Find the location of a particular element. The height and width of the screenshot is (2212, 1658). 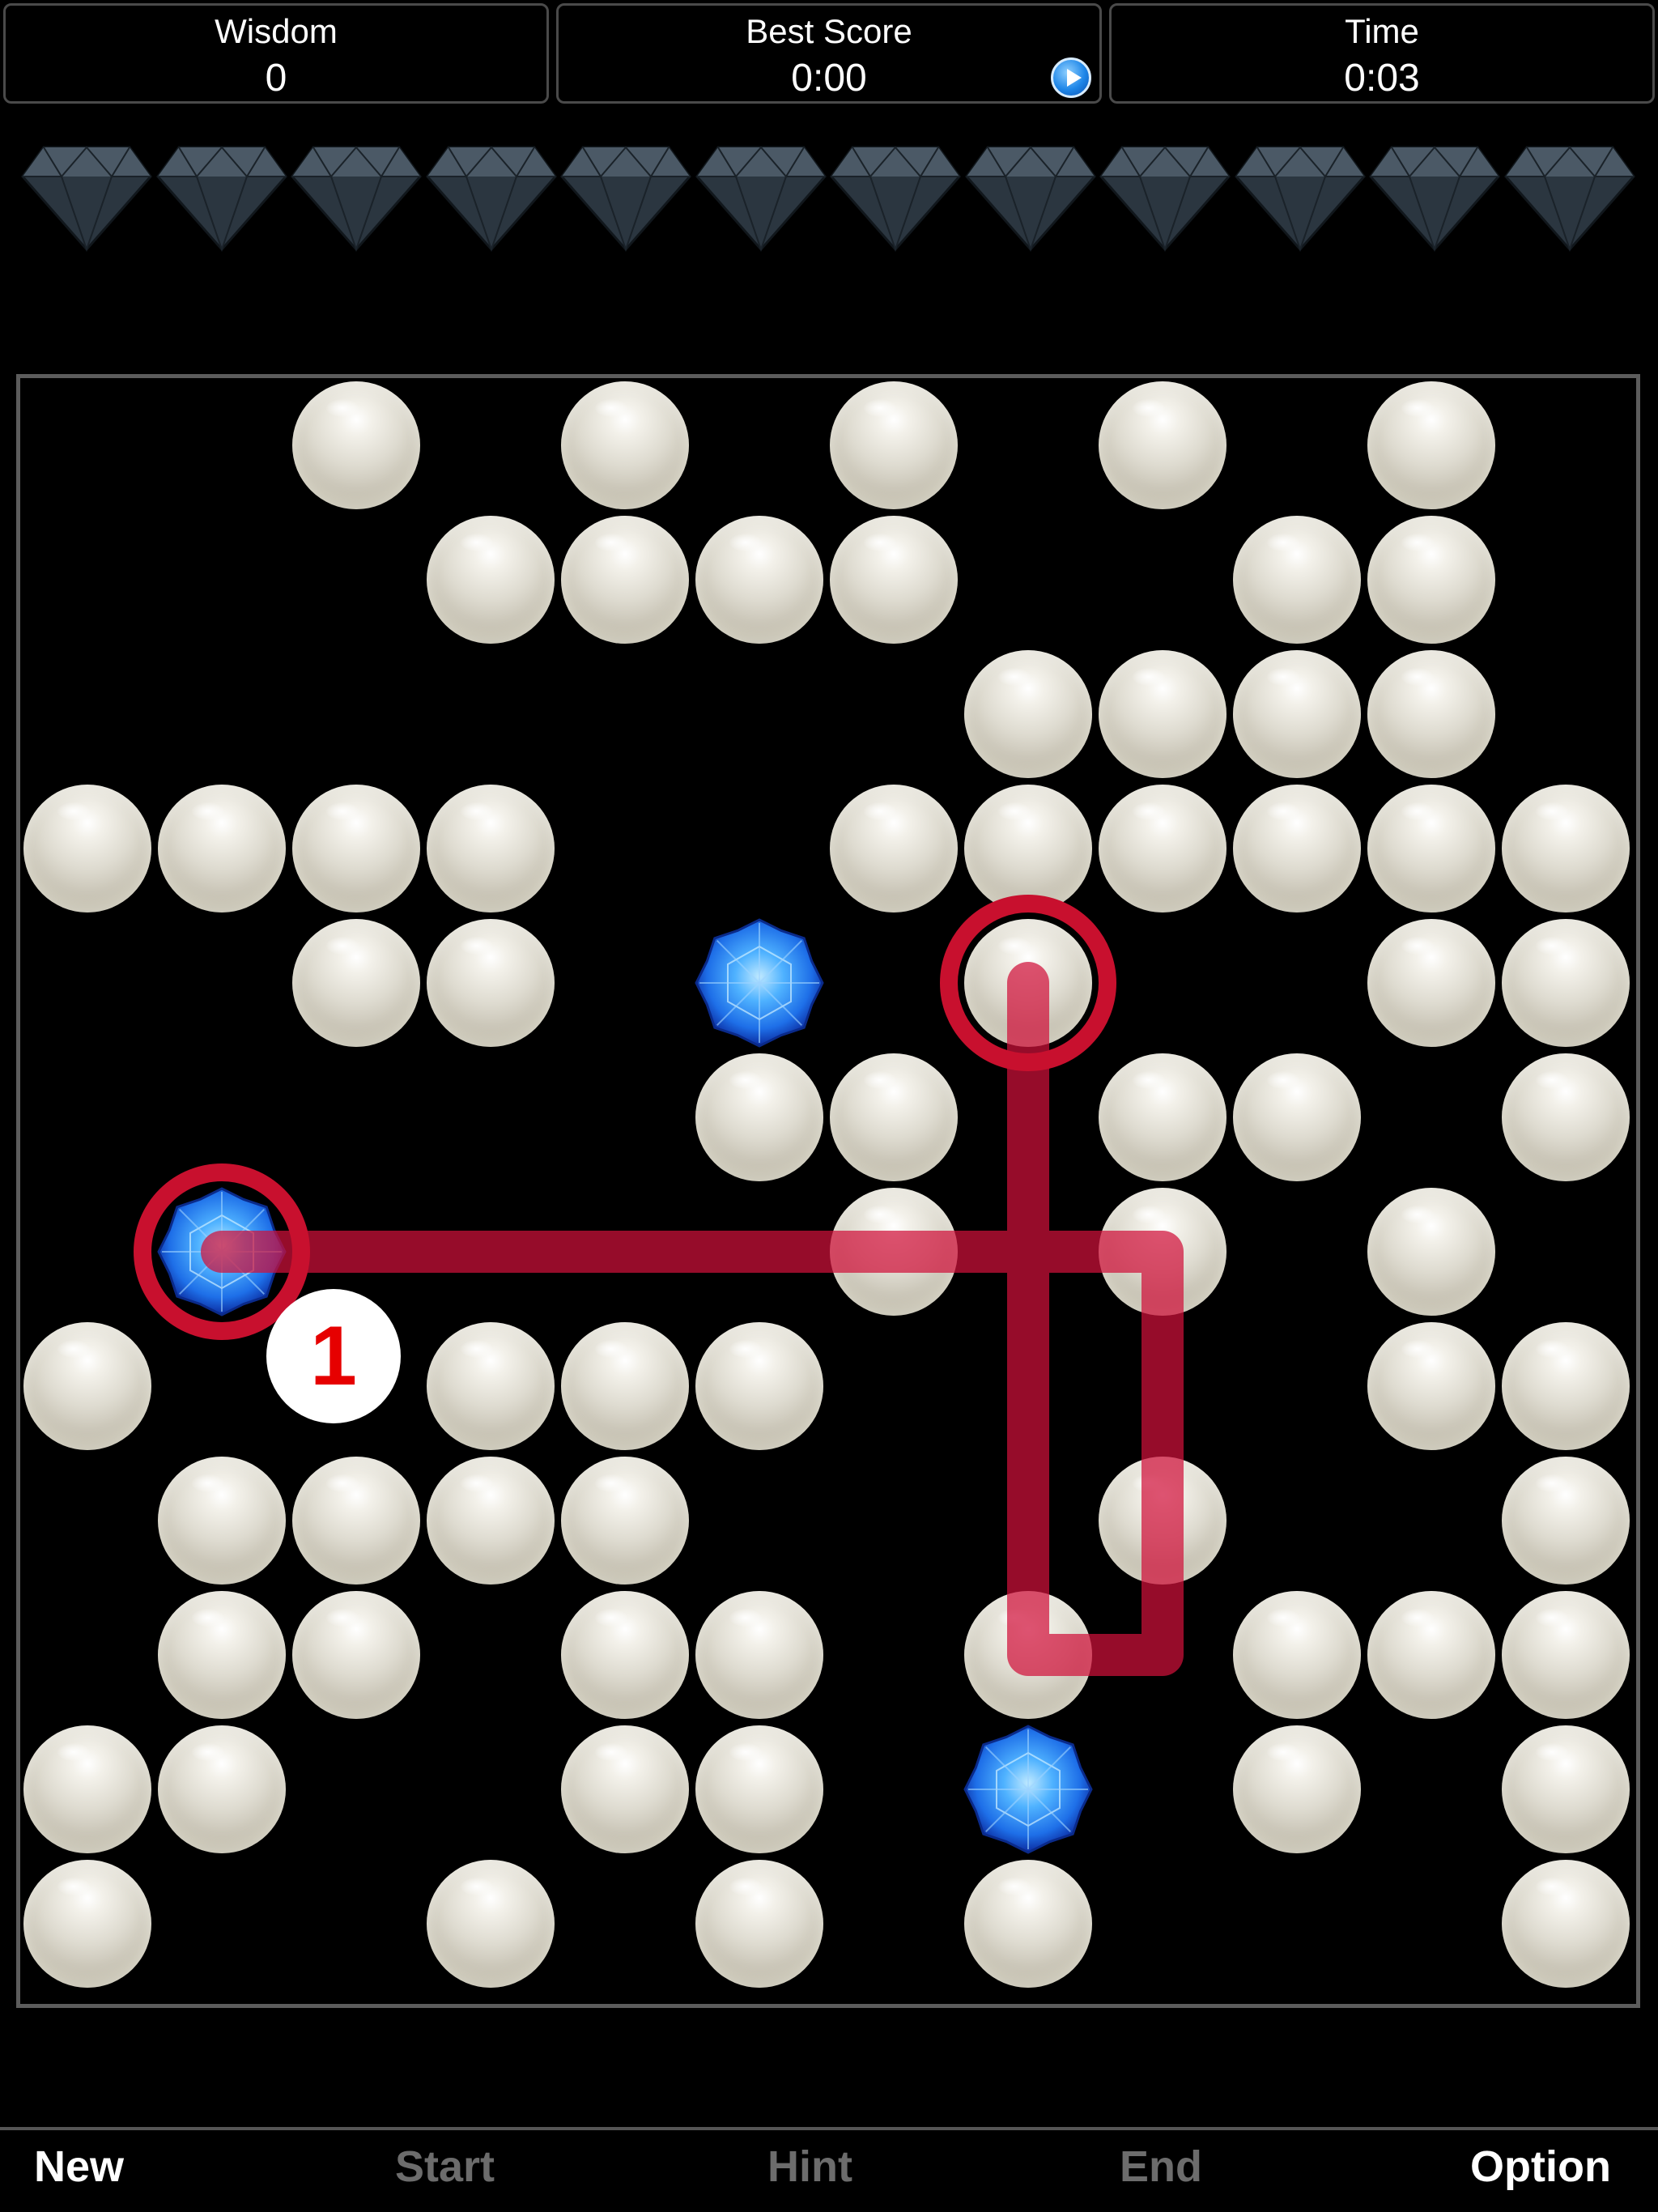

time-value: 0:03 is located at coordinates (1382, 78).